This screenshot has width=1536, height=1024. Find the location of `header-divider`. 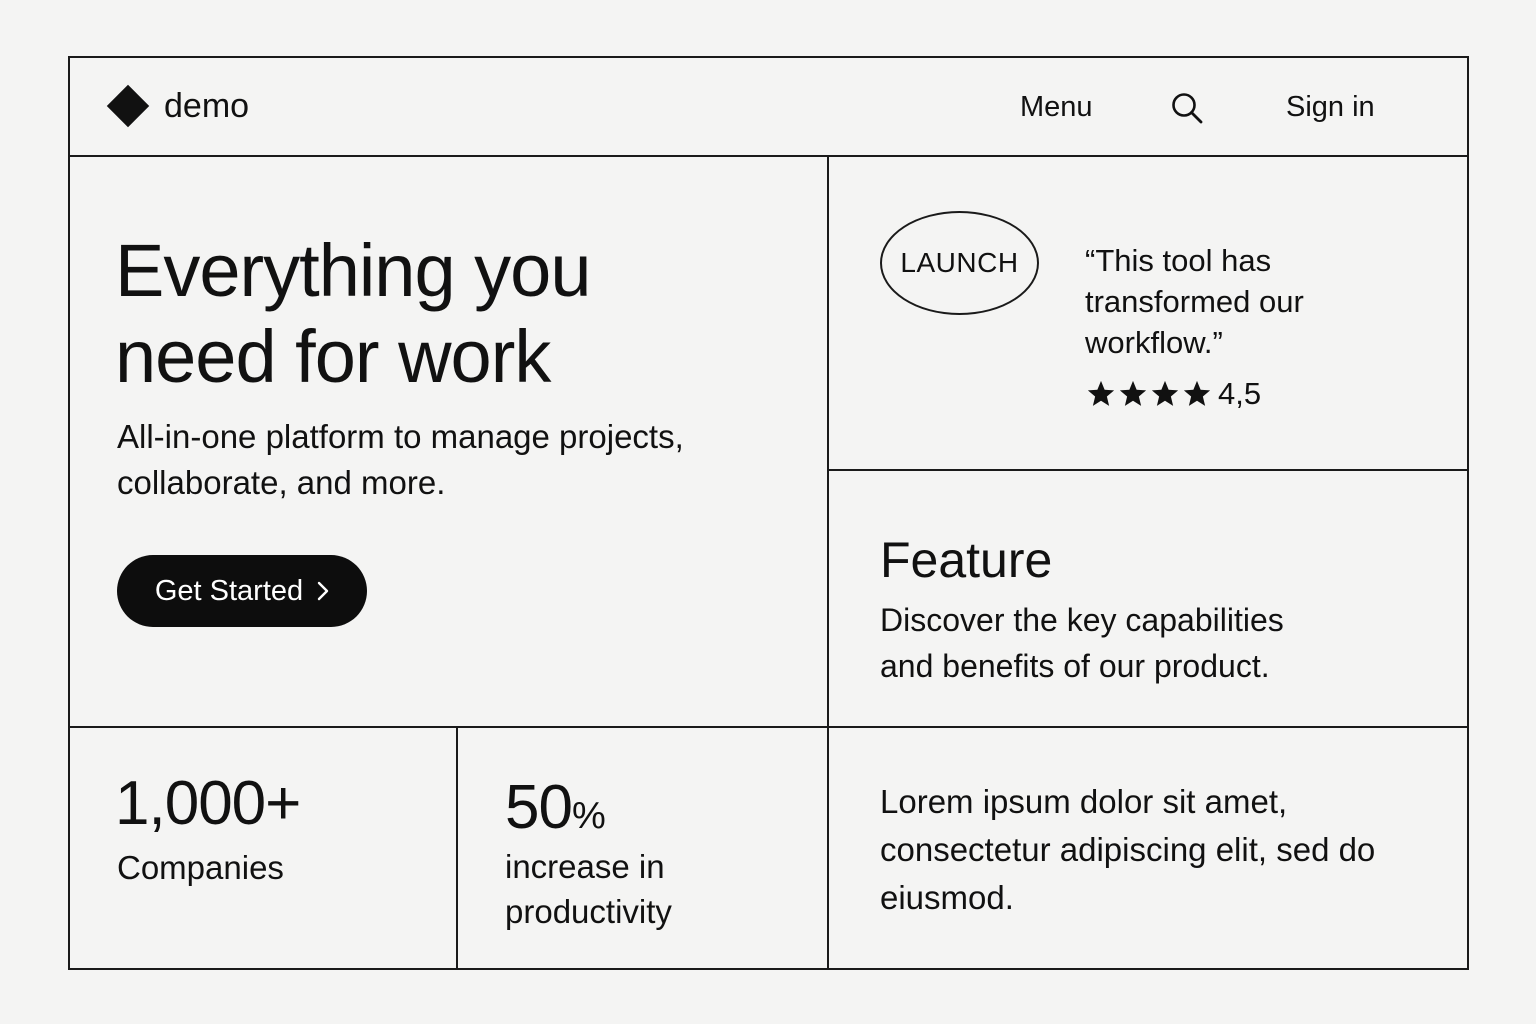

header-divider is located at coordinates (768, 156).